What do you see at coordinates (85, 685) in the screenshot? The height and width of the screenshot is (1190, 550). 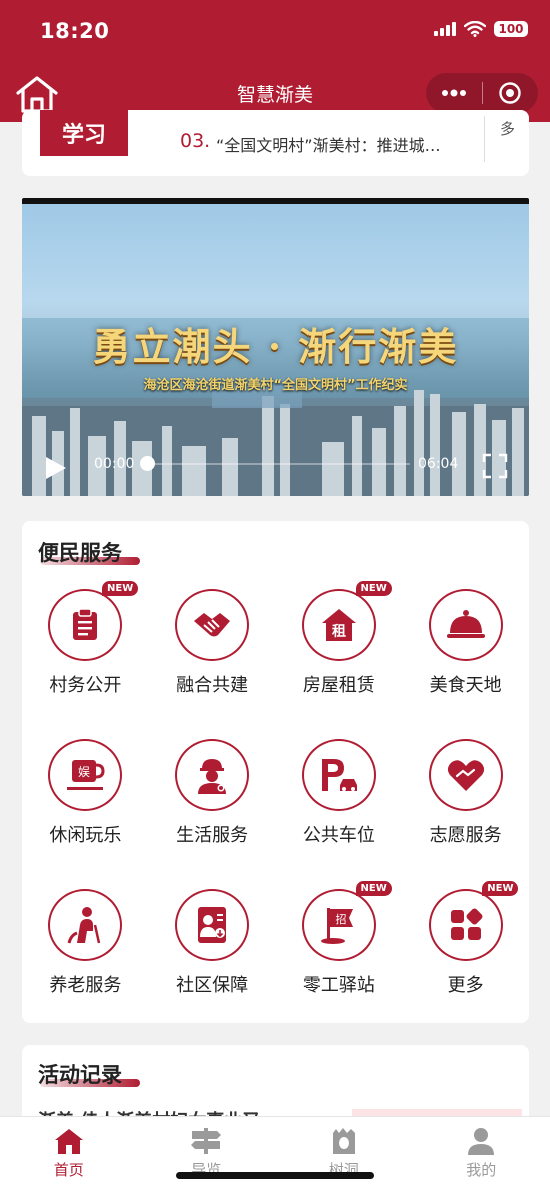 I see `service-label: 村务公开` at bounding box center [85, 685].